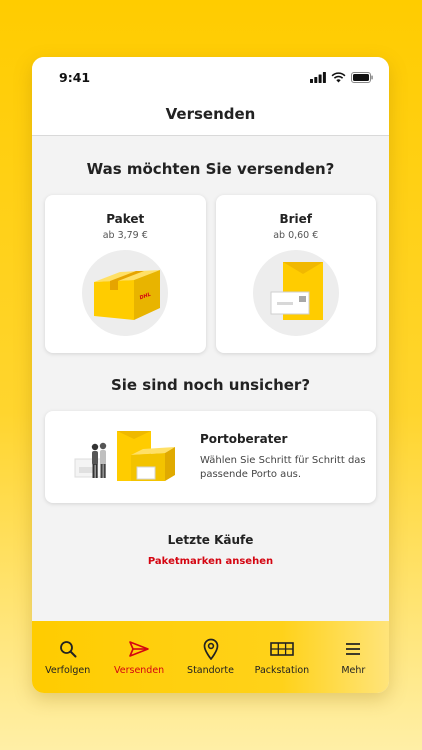  I want to click on tab-standorte: Standorte, so click(210, 657).